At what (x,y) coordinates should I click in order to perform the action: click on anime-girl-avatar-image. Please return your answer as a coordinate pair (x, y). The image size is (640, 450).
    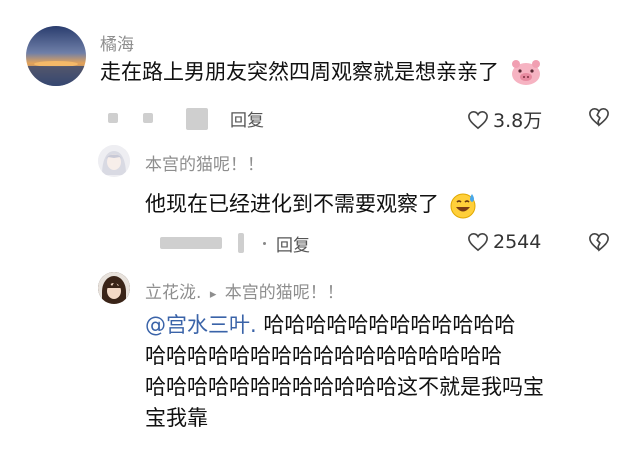
    Looking at the image, I should click on (114, 161).